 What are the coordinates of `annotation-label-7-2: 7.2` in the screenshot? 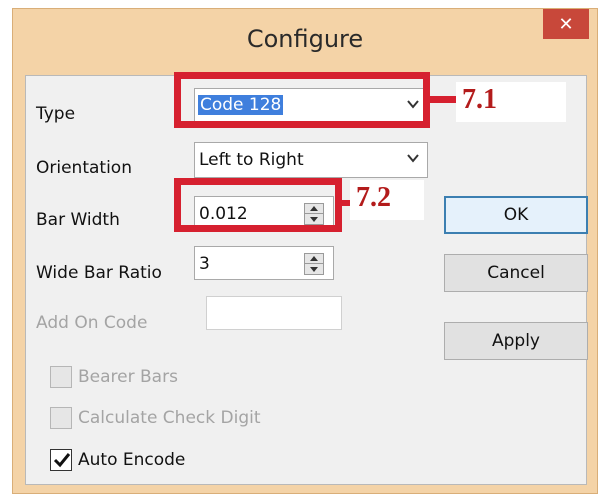 It's located at (373, 197).